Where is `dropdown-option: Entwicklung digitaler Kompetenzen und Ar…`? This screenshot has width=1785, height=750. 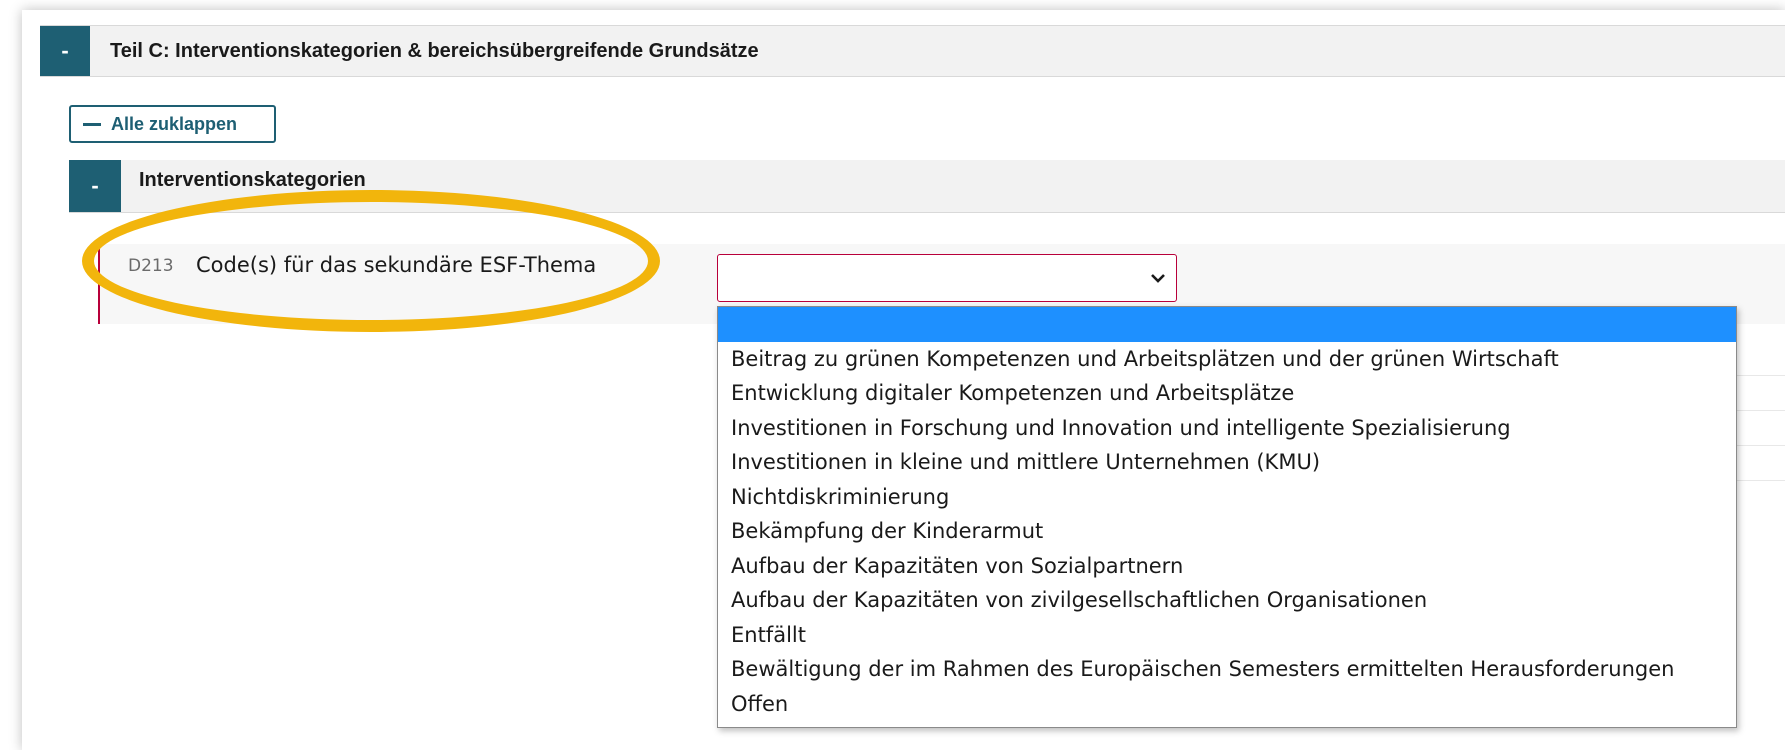
dropdown-option: Entwicklung digitaler Kompetenzen und Ar… is located at coordinates (1227, 393).